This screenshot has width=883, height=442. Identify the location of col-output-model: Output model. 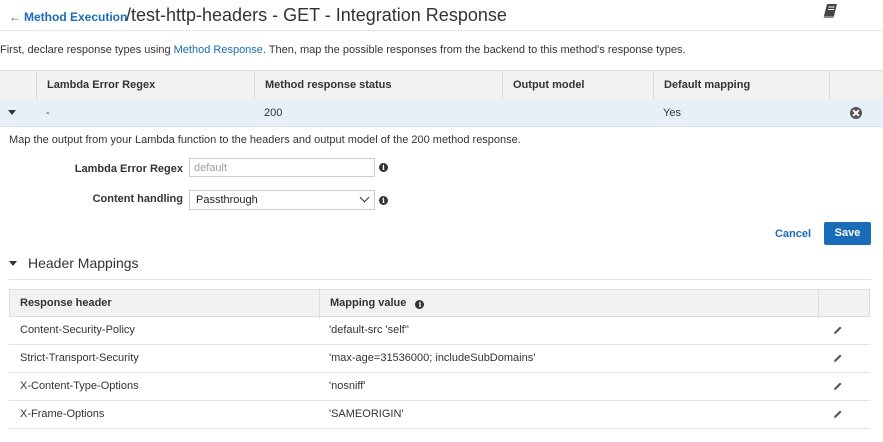
(577, 85).